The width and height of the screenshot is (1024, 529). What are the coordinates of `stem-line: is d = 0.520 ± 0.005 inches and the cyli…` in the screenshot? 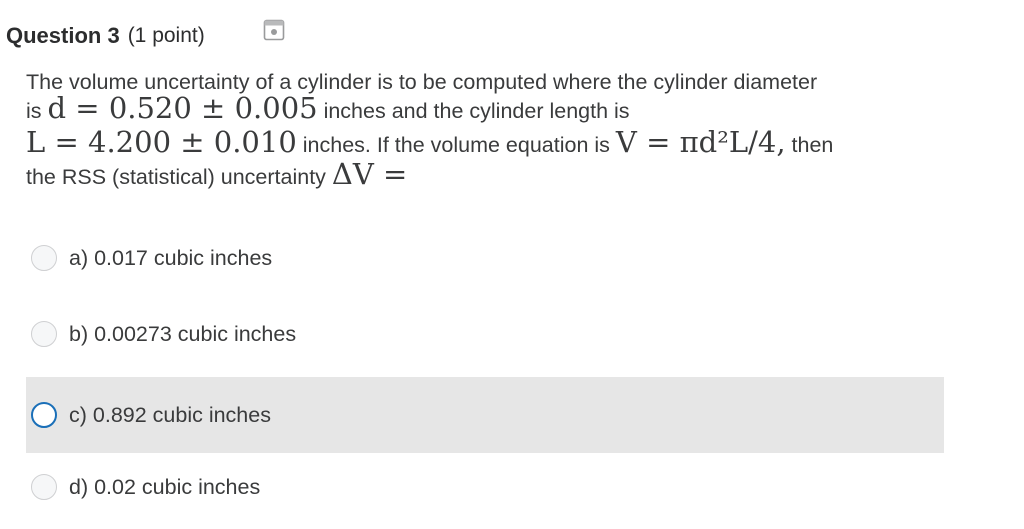 It's located at (486, 109).